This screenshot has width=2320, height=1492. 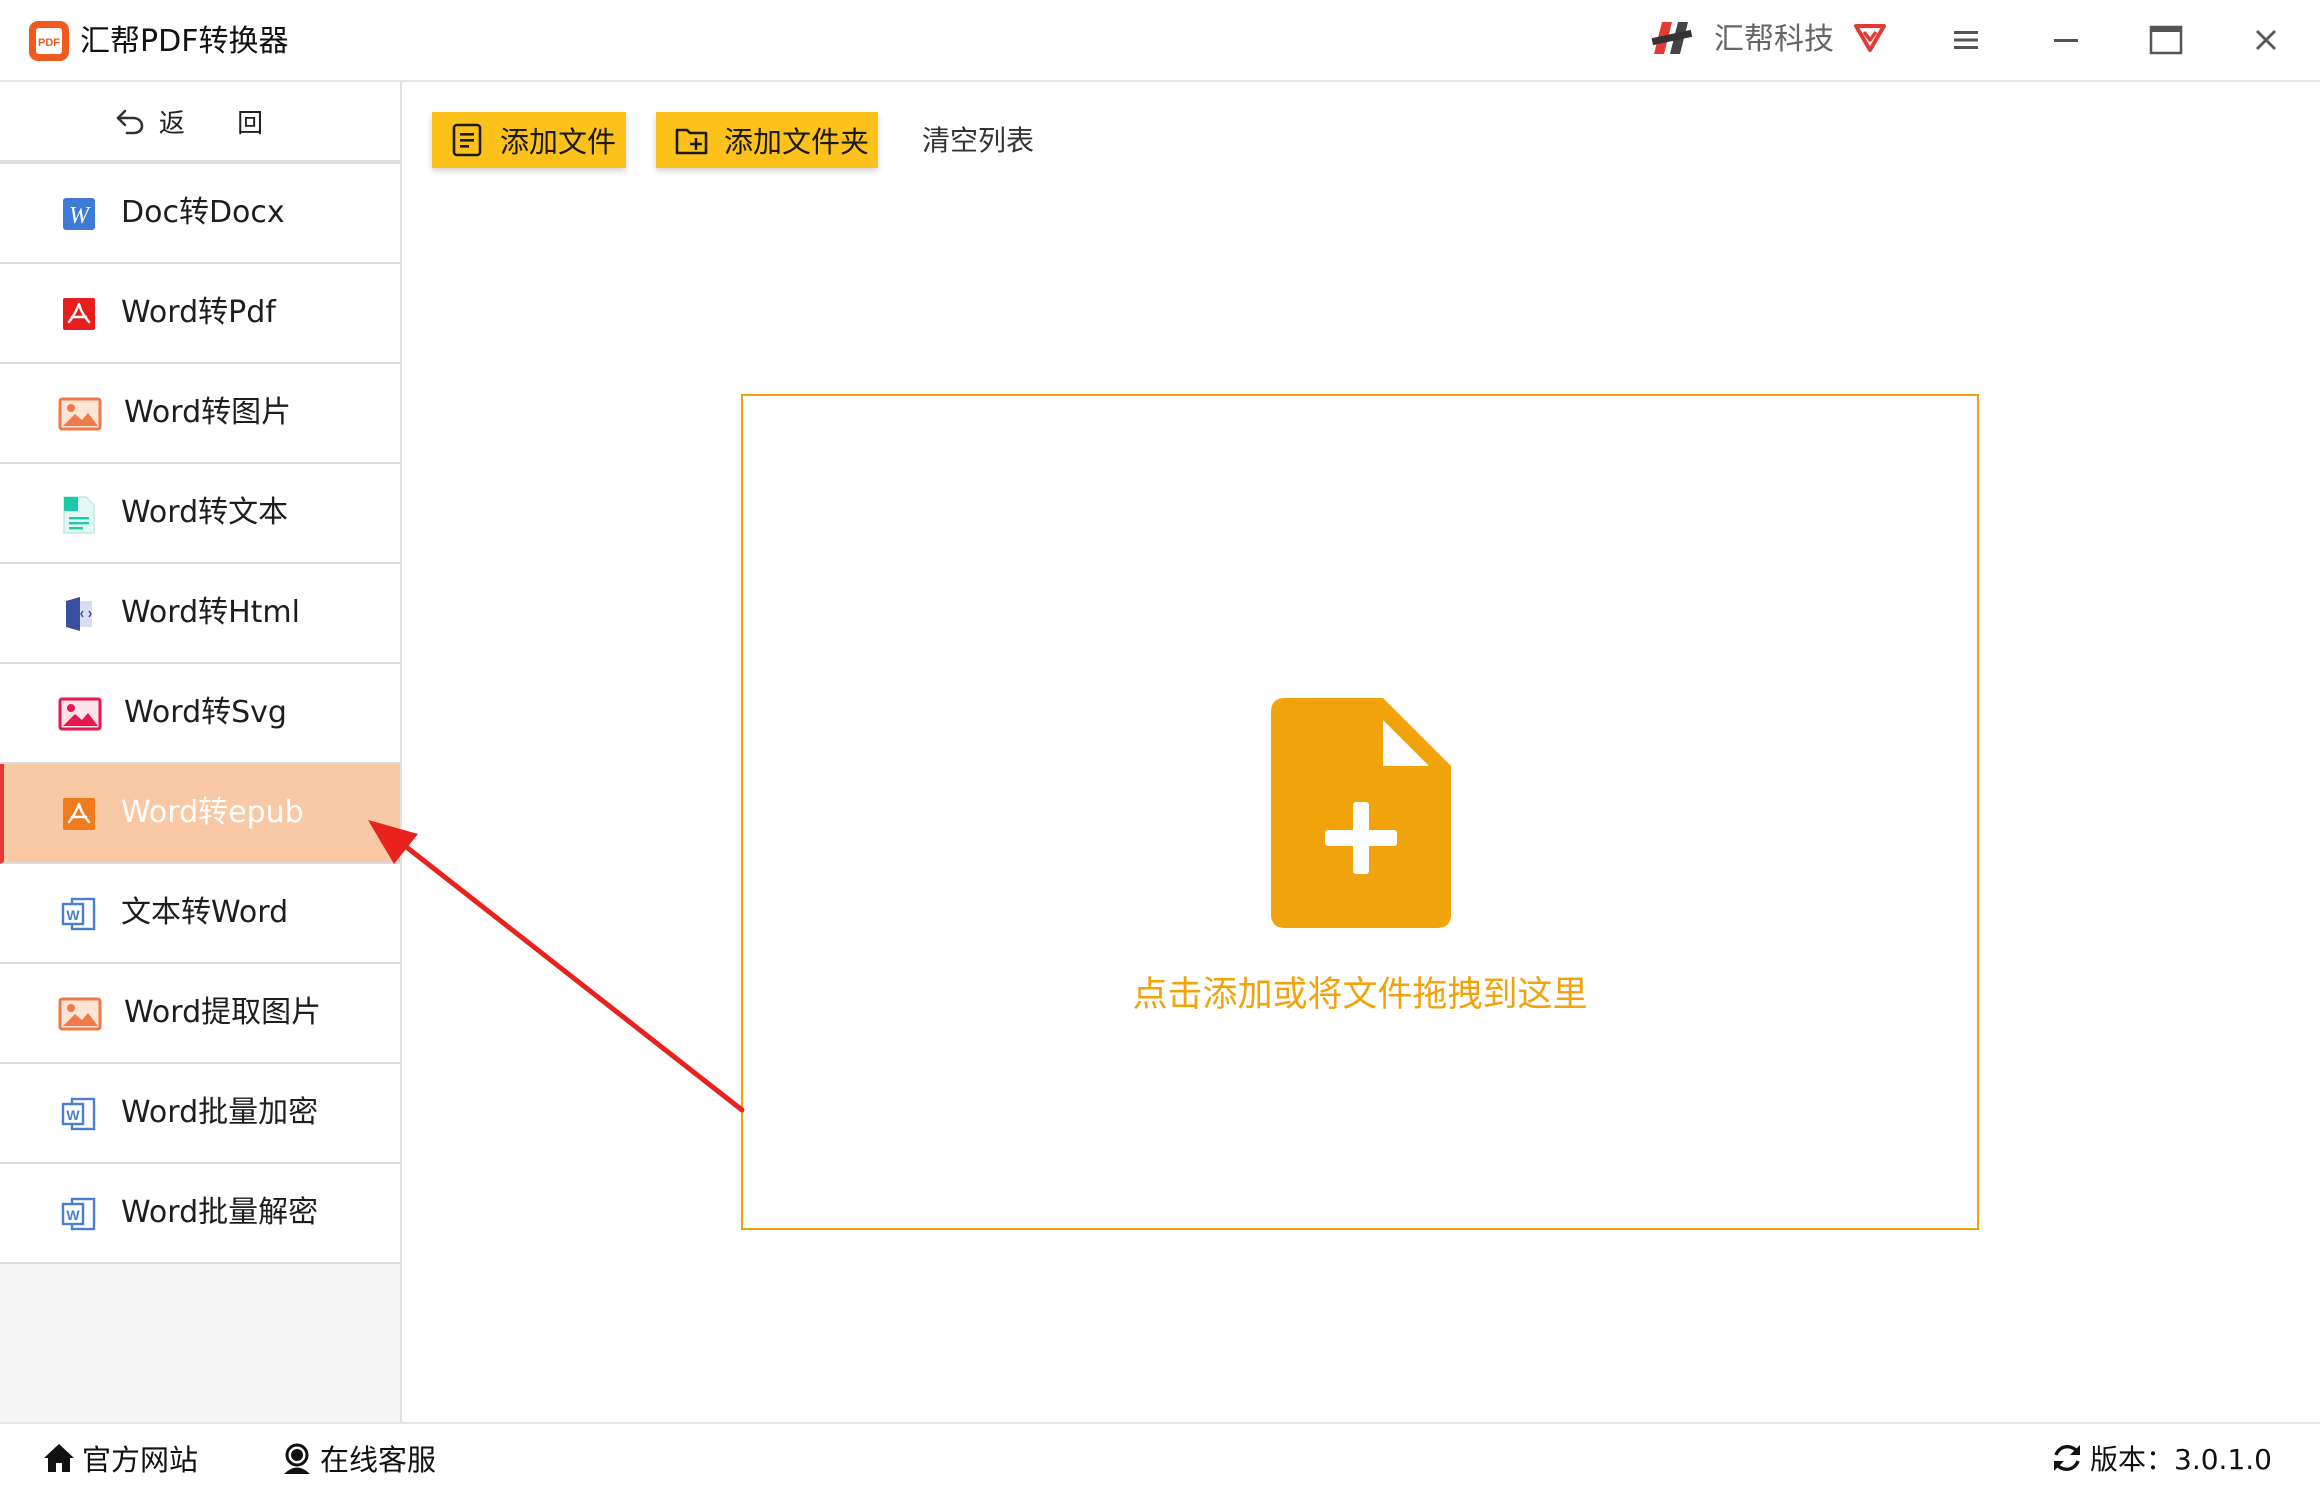 I want to click on sidebar-item-word-to-text: Word转文本, so click(x=200, y=514).